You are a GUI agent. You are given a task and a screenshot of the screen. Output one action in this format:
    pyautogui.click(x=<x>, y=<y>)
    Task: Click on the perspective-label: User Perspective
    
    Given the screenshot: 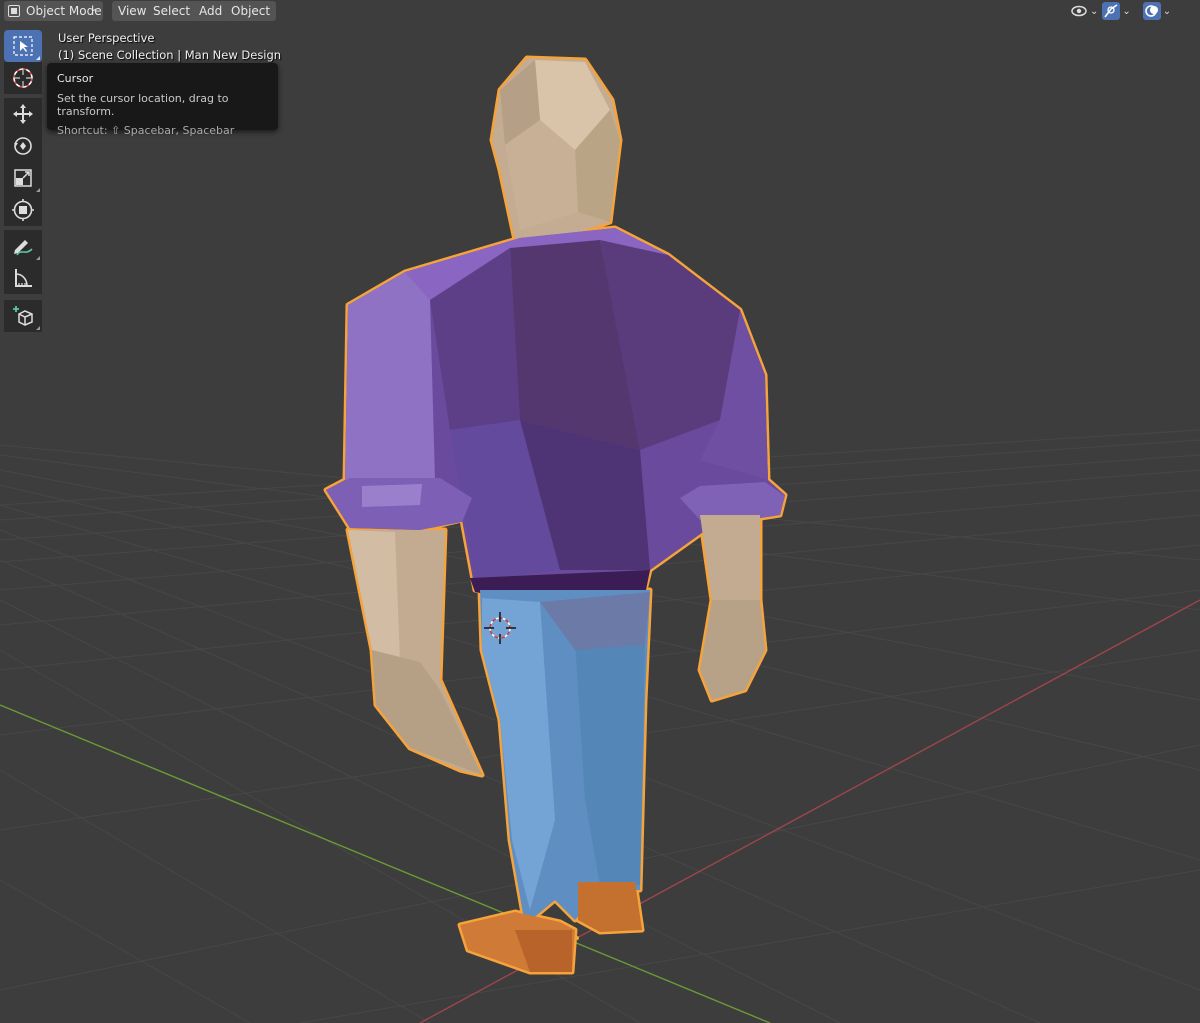 What is the action you would take?
    pyautogui.click(x=106, y=38)
    